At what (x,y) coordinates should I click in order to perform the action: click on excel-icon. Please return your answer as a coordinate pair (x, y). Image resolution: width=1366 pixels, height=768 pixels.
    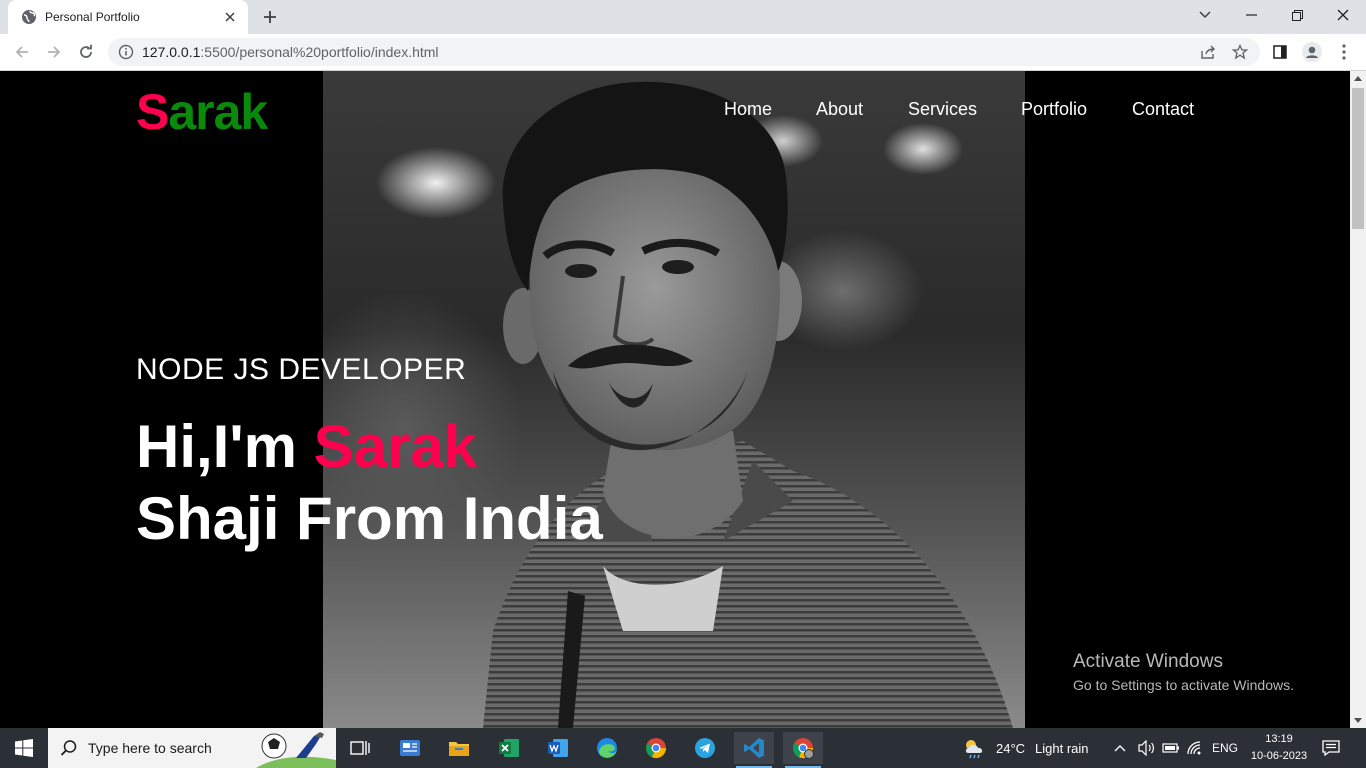
    Looking at the image, I should click on (509, 748).